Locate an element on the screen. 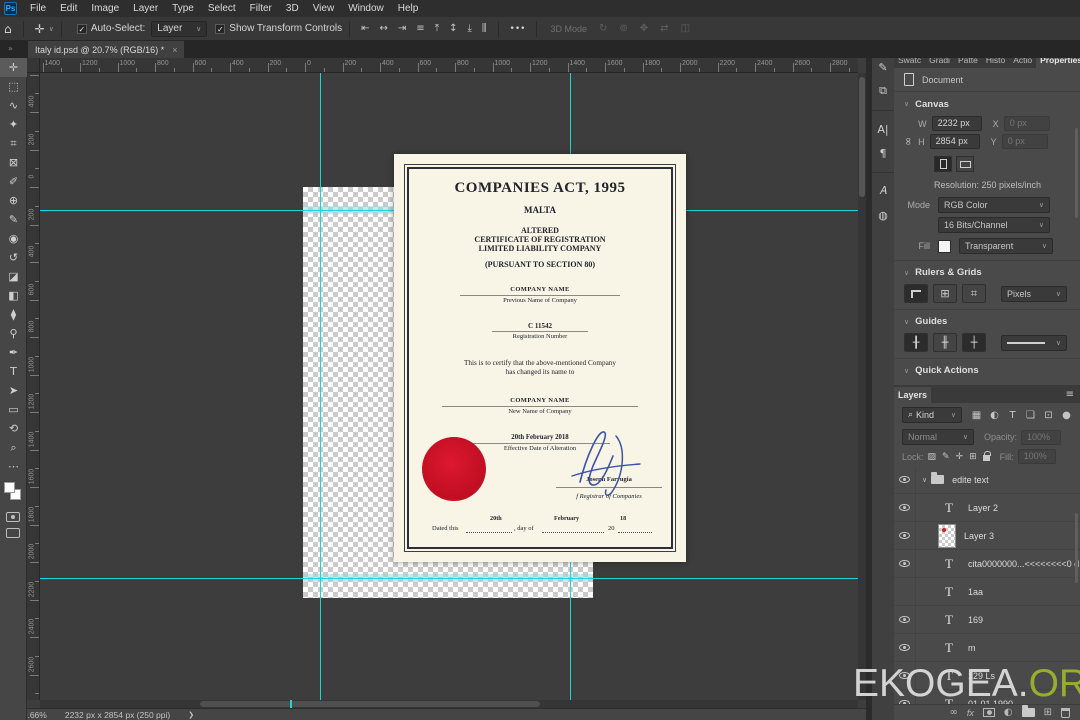 This screenshot has width=1080, height=720. menu-file: File is located at coordinates (38, 8).